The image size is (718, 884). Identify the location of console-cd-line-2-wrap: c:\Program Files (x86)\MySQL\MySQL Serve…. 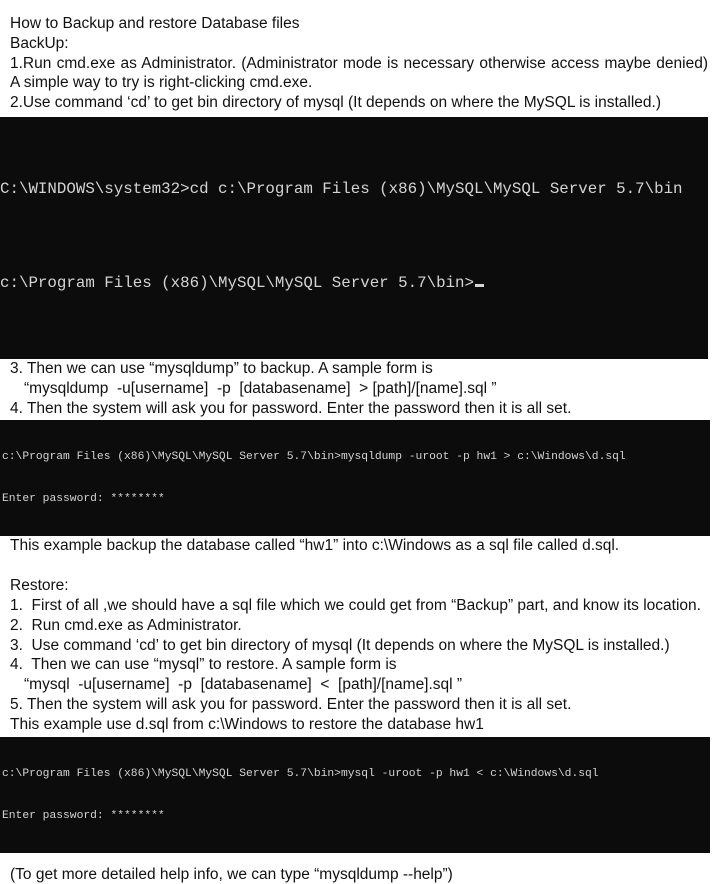
(354, 283).